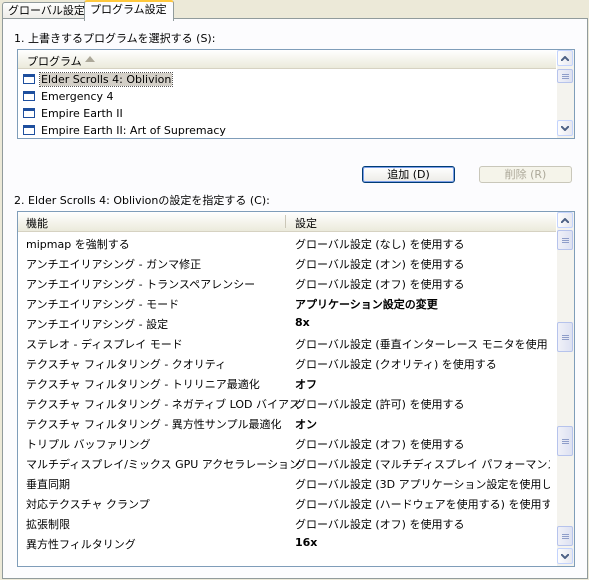 Image resolution: width=589 pixels, height=580 pixels. Describe the element at coordinates (525, 174) in the screenshot. I see `remove-button: 削除 (R)` at that location.